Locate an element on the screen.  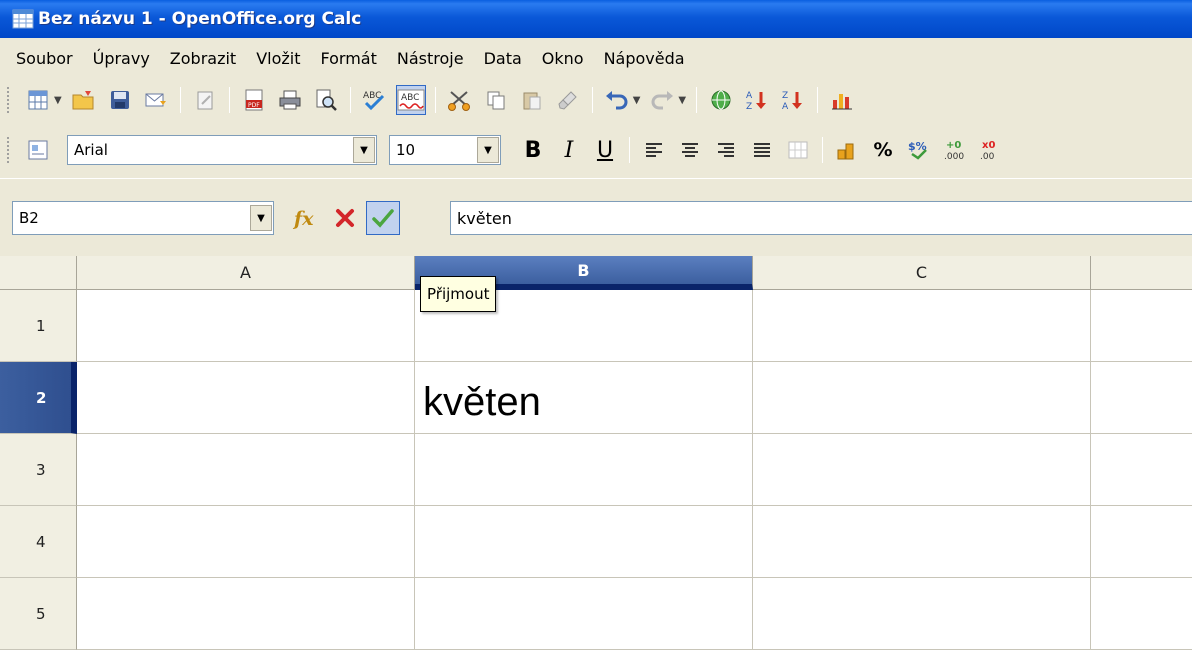
delete-decimal-place-button: x0.00 is located at coordinates (991, 150).